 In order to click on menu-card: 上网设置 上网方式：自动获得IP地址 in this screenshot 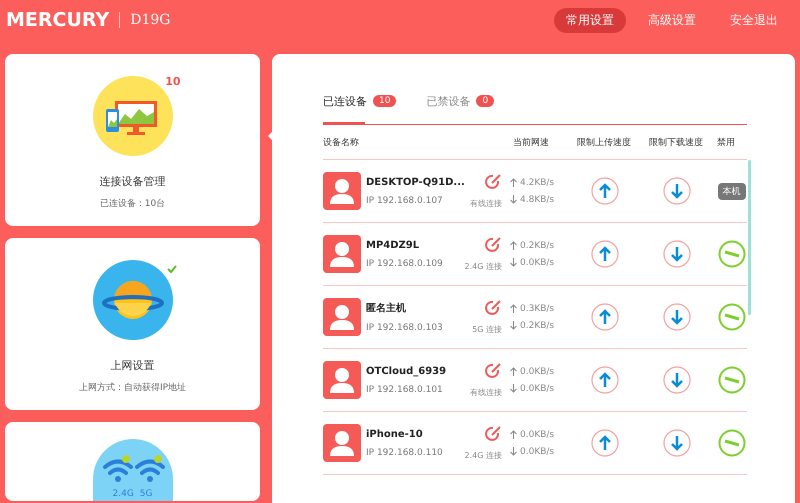, I will do `click(132, 324)`.